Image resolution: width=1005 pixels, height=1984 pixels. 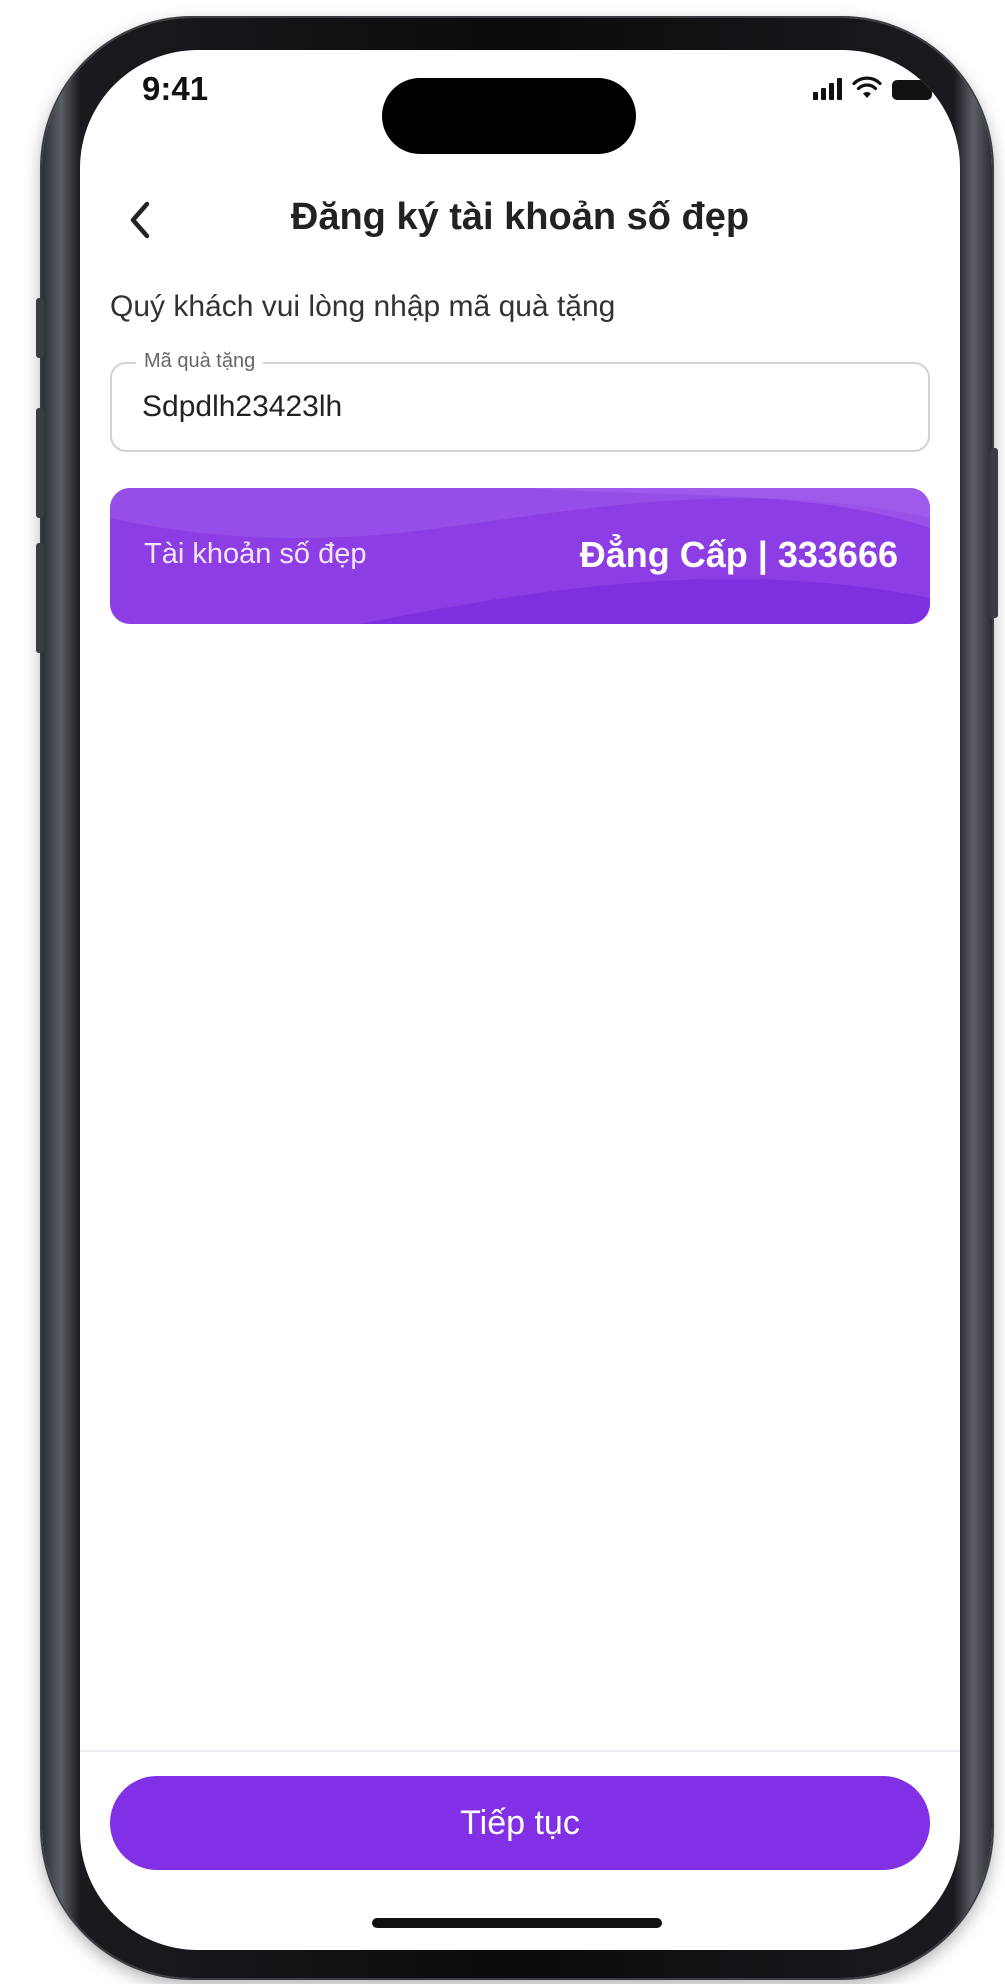 I want to click on back-button, so click(x=140, y=220).